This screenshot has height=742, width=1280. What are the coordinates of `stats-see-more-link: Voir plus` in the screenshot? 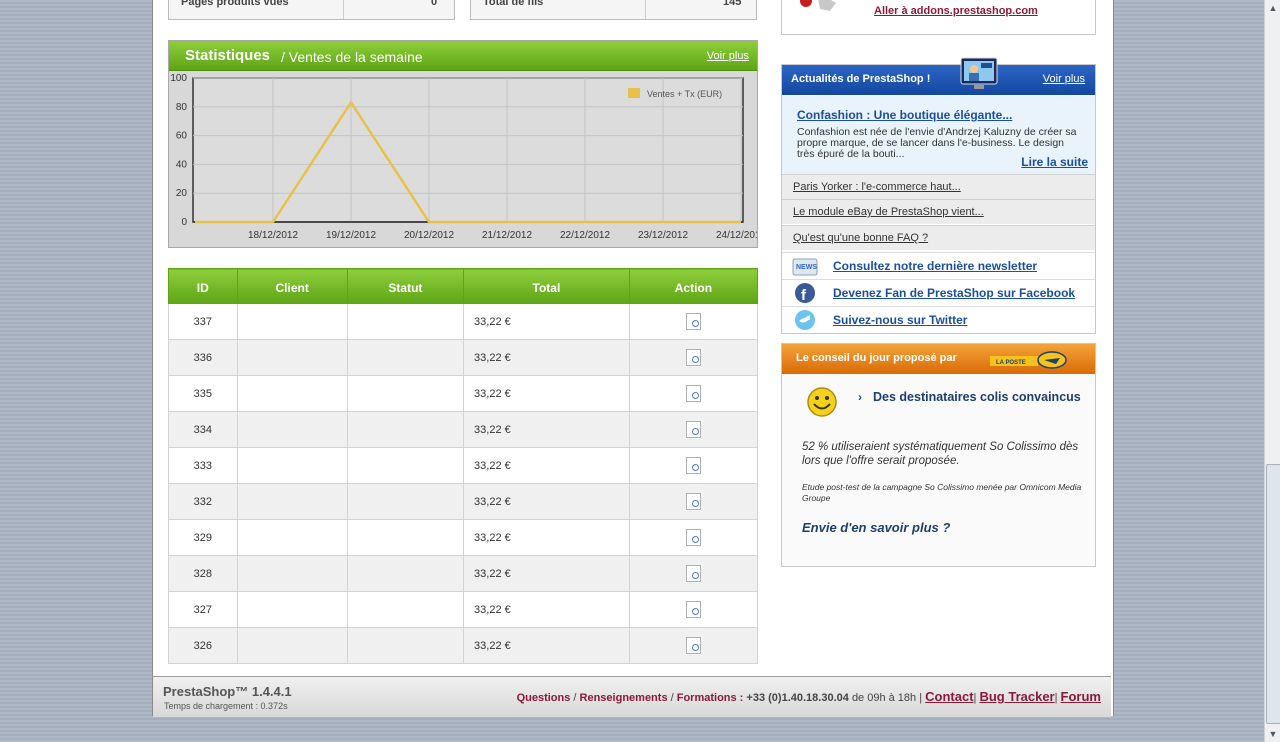 It's located at (728, 56).